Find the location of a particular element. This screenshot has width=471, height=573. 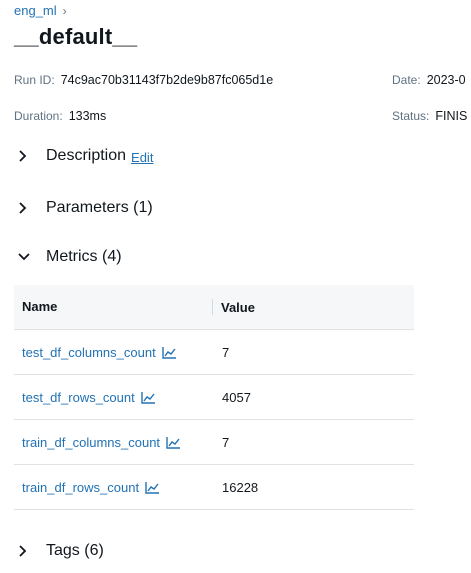

metric-name-link: train_df_rows_count is located at coordinates (80, 487).